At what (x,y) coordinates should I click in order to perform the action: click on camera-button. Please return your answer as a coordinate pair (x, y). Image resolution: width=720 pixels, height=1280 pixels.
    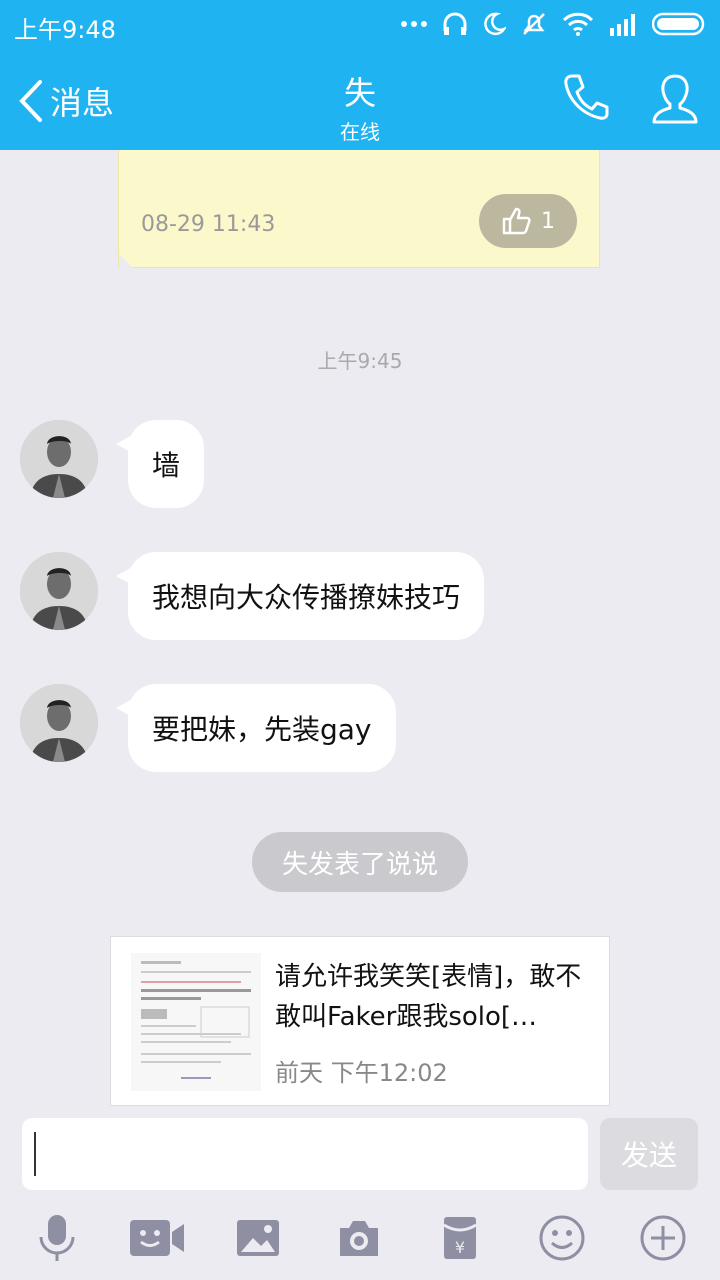
    Looking at the image, I should click on (359, 1238).